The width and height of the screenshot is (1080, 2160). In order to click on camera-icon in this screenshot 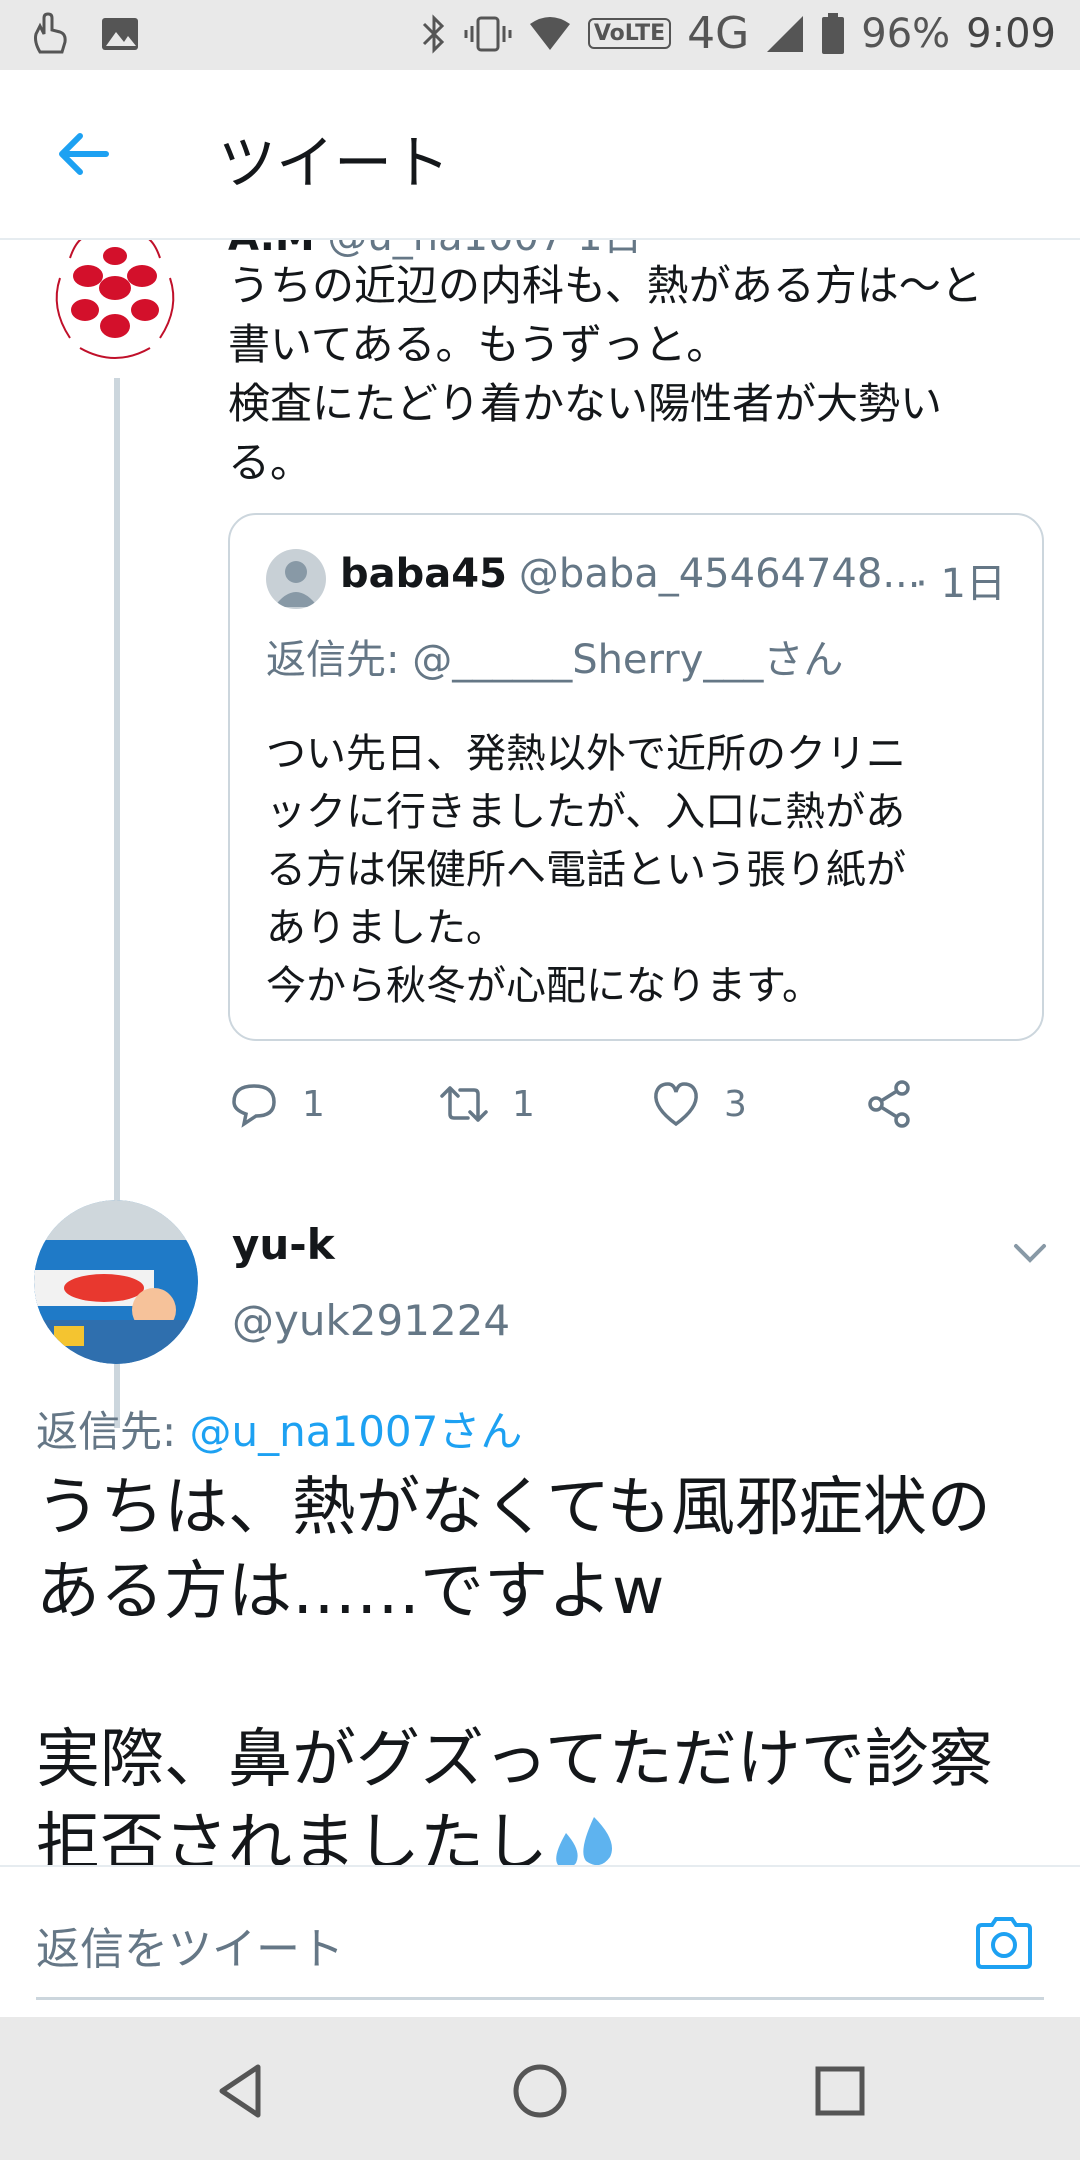, I will do `click(1004, 1943)`.